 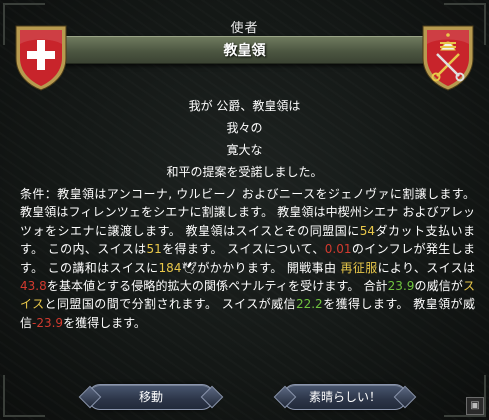 I want to click on terms-text-segment: を得ます。 スイスについて、, so click(x=243, y=249).